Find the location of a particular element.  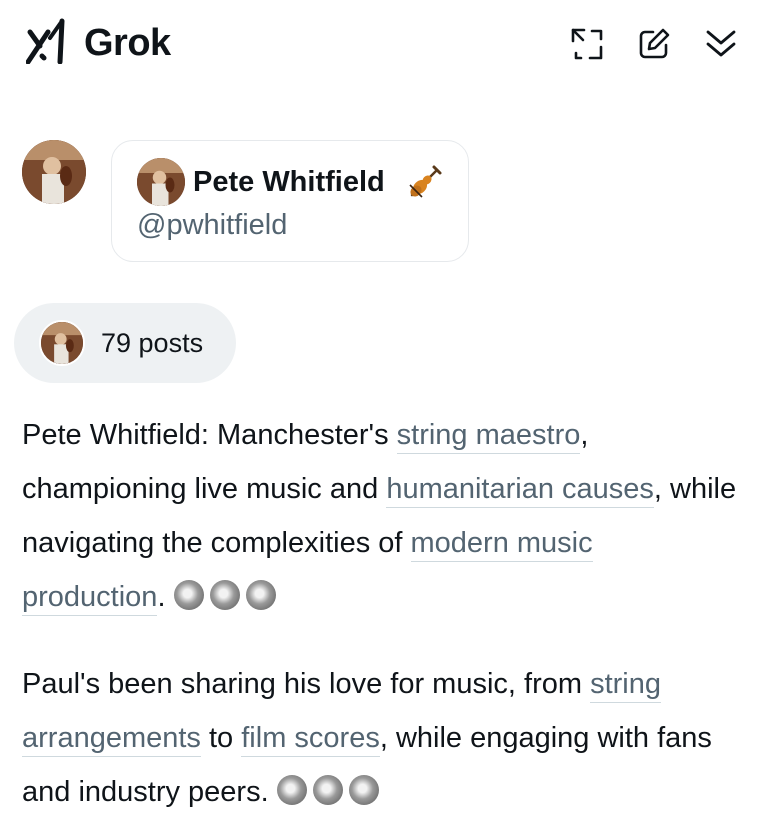

expand-button is located at coordinates (587, 44).